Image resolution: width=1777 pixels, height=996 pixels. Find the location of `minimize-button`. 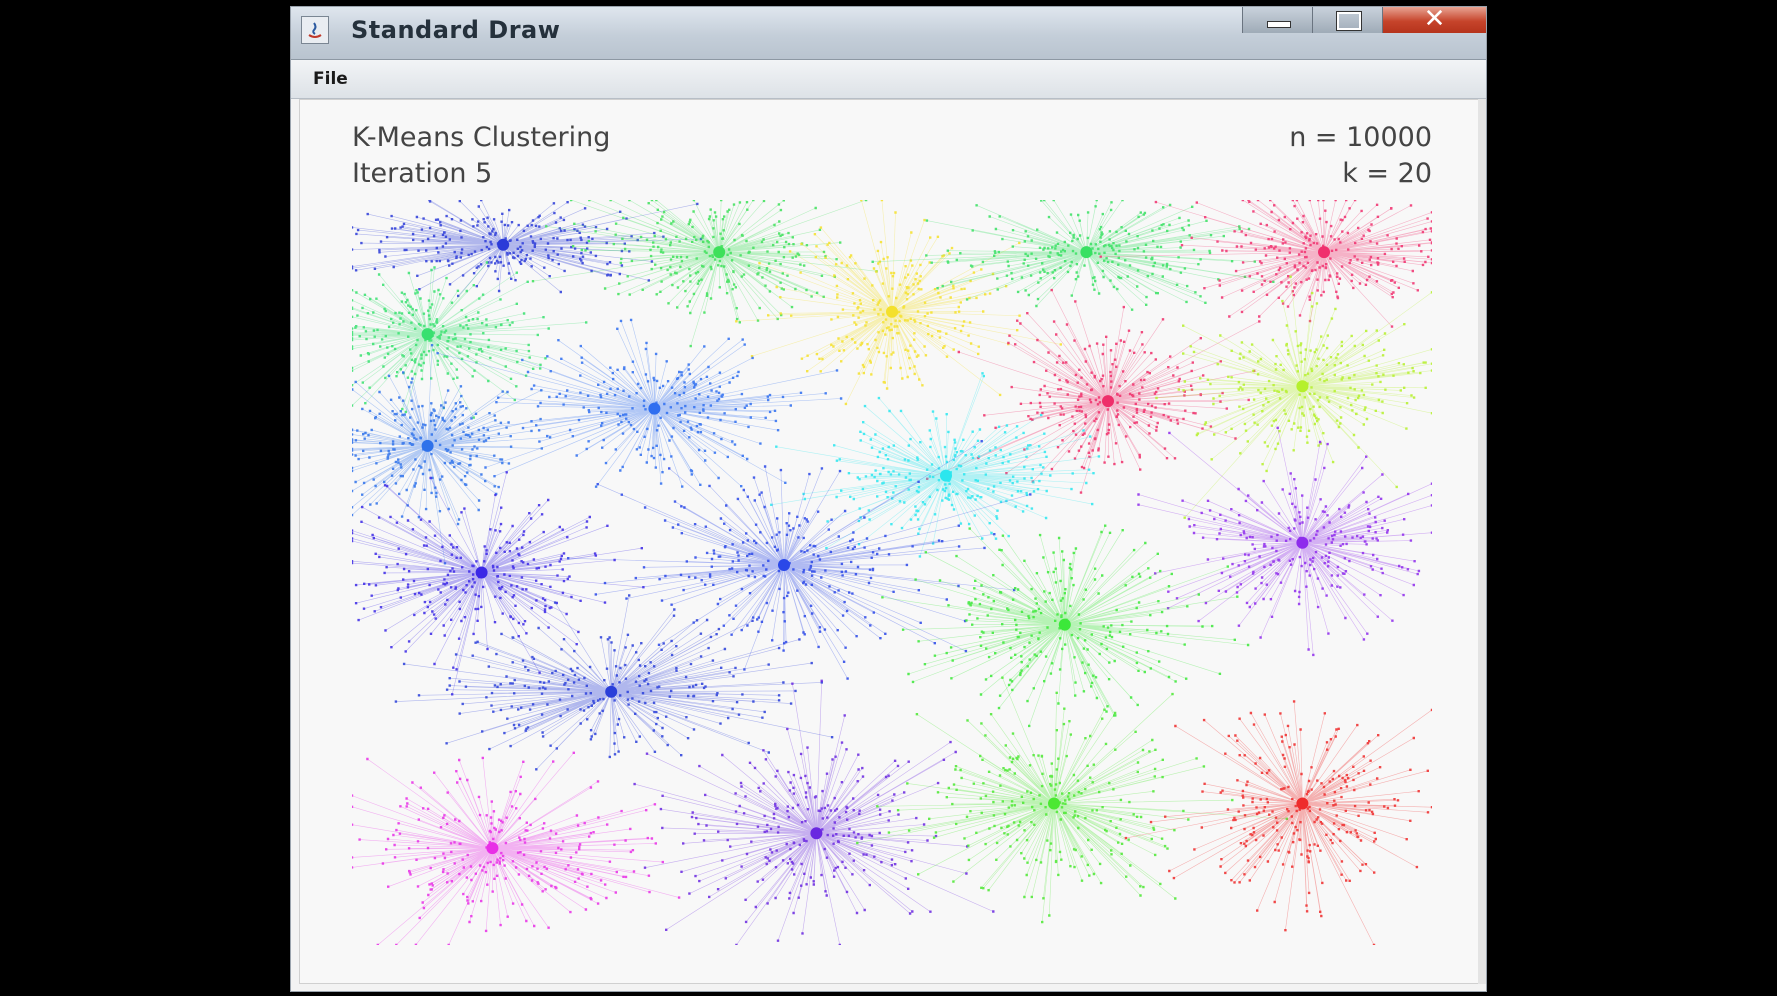

minimize-button is located at coordinates (1277, 20).